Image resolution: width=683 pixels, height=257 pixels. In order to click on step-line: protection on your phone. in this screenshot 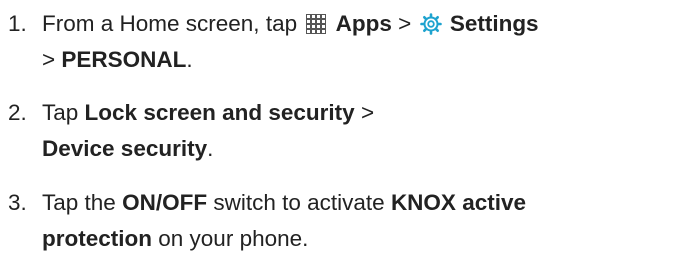, I will do `click(284, 239)`.